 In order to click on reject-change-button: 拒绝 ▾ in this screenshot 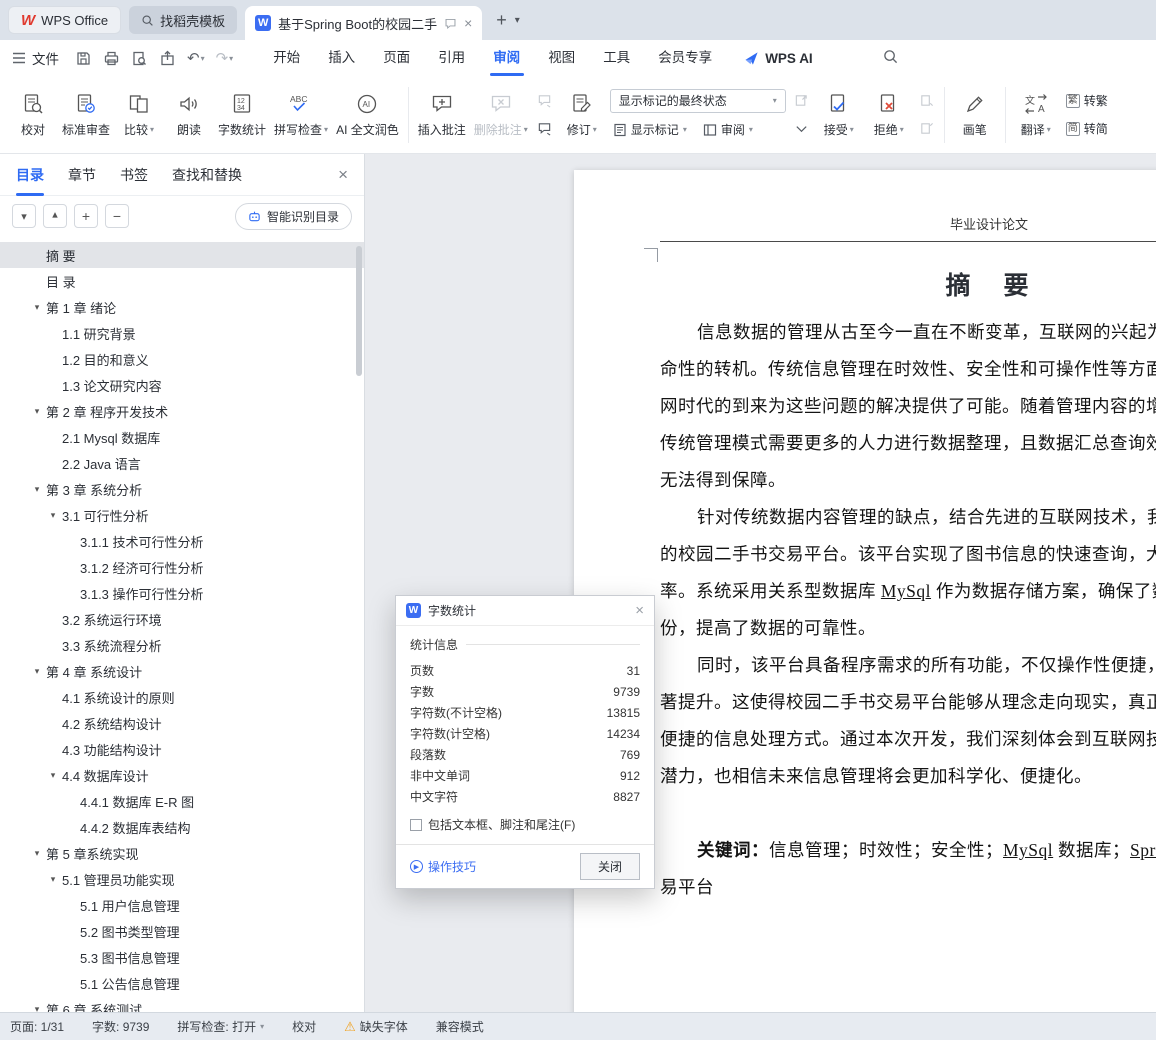, I will do `click(889, 115)`.